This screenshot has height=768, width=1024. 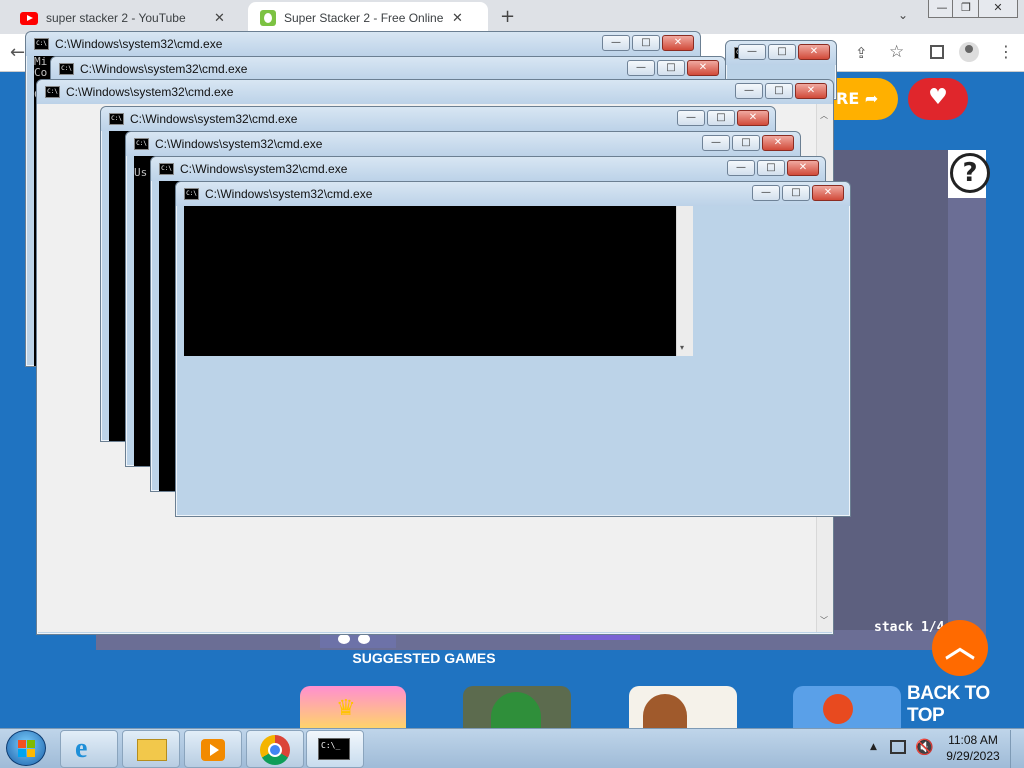 What do you see at coordinates (973, 748) in the screenshot?
I see `system-clock: 11:08 AM 9/29/2023` at bounding box center [973, 748].